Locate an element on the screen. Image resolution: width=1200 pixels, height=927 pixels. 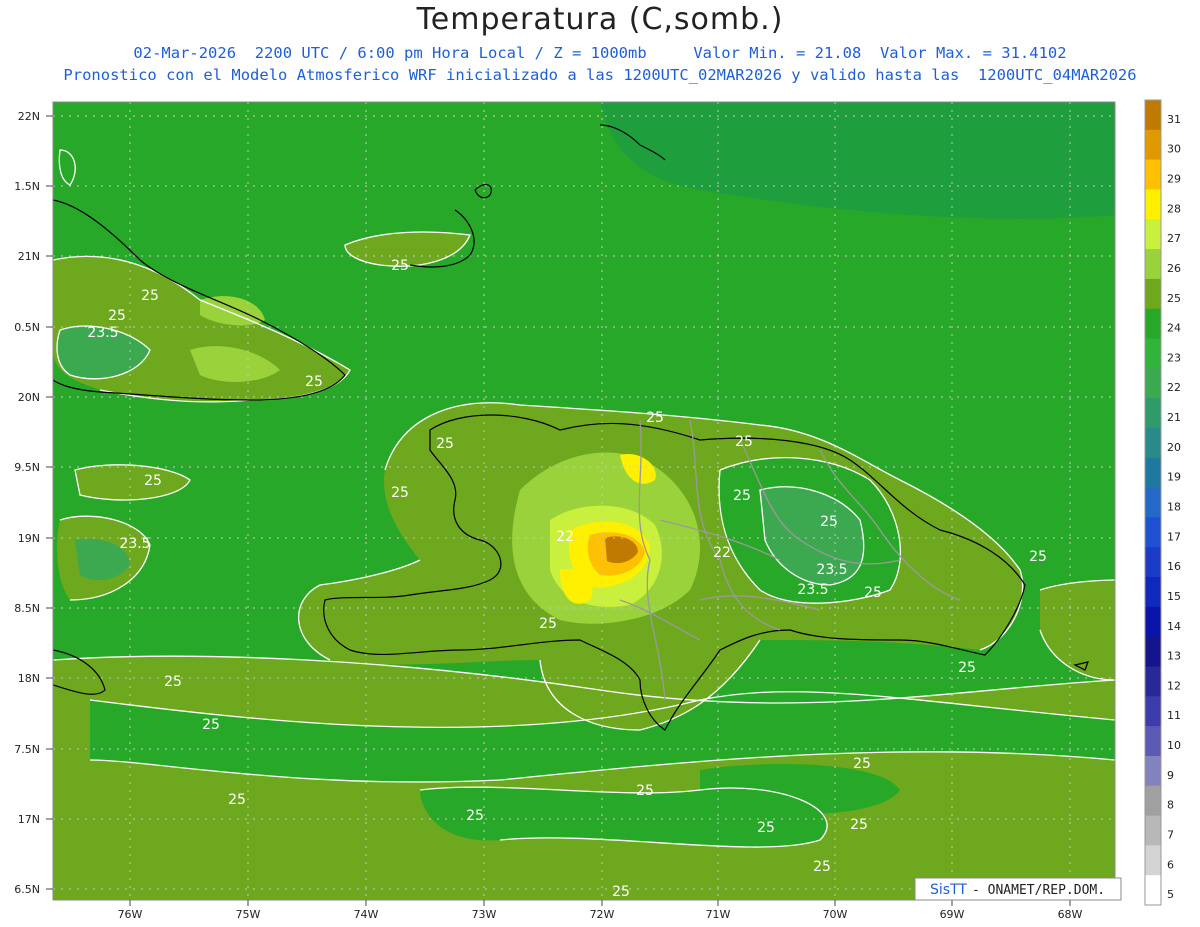
colorbar-label: 26 is located at coordinates (1174, 268).